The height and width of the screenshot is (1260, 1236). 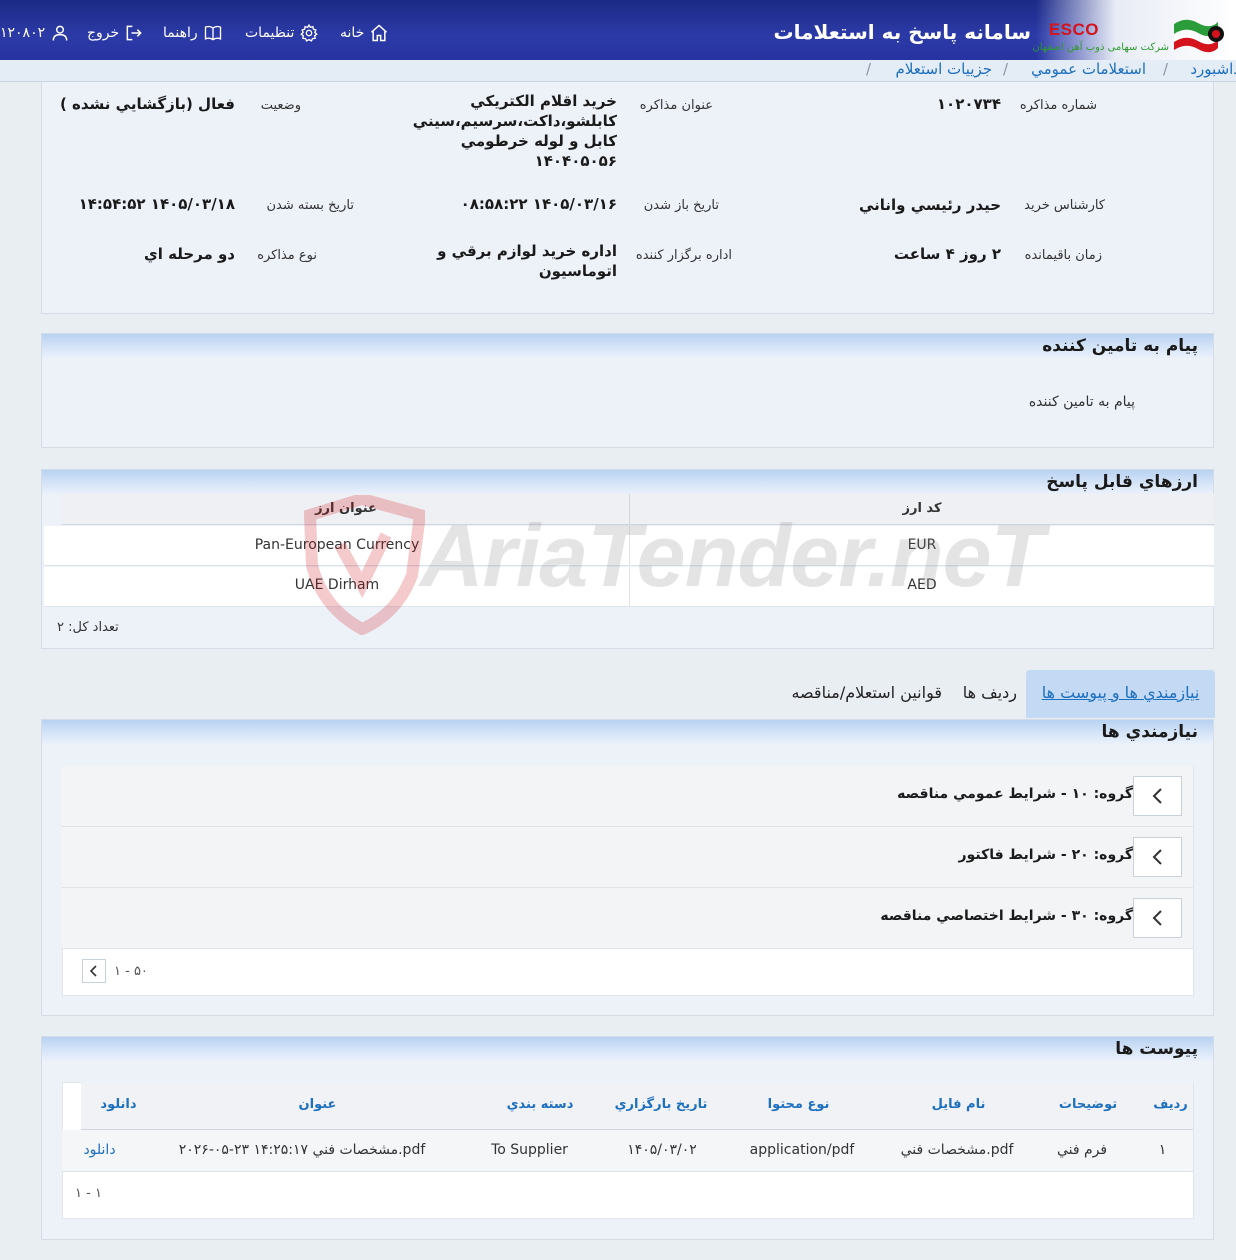 I want to click on col-download: دانلود, so click(x=118, y=1104).